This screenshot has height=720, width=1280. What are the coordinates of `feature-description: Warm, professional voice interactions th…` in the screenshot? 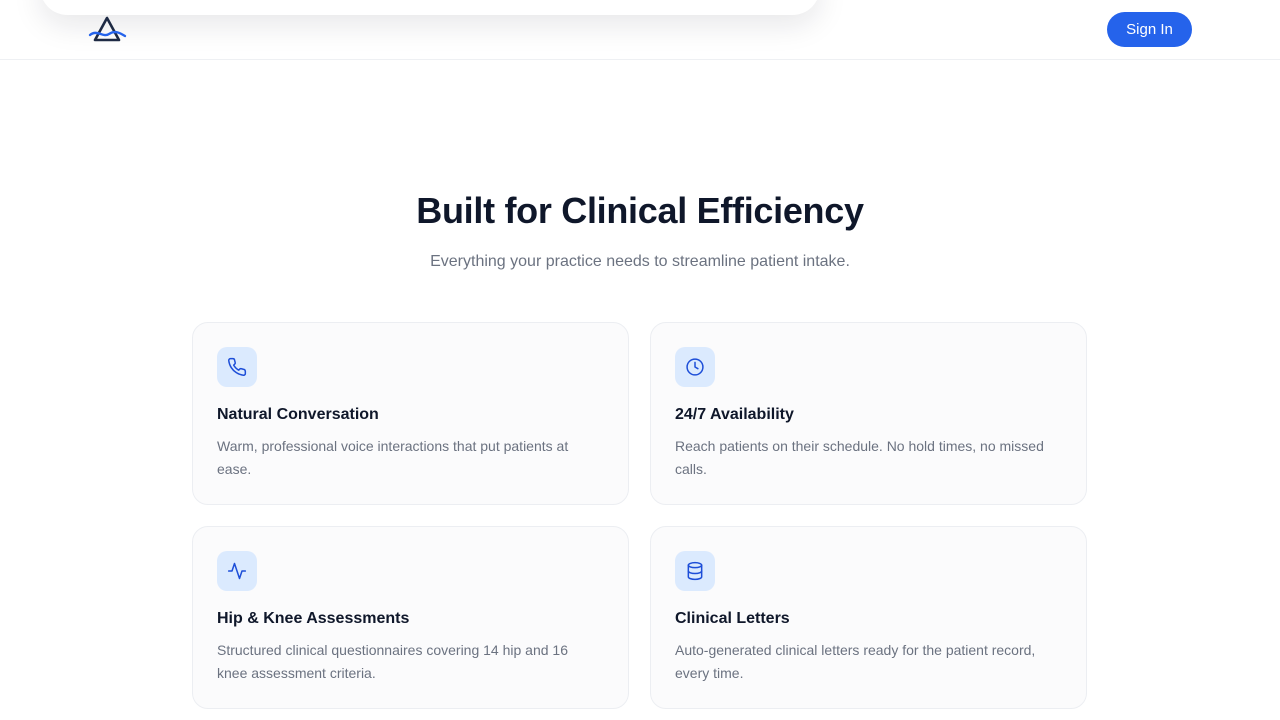 It's located at (393, 457).